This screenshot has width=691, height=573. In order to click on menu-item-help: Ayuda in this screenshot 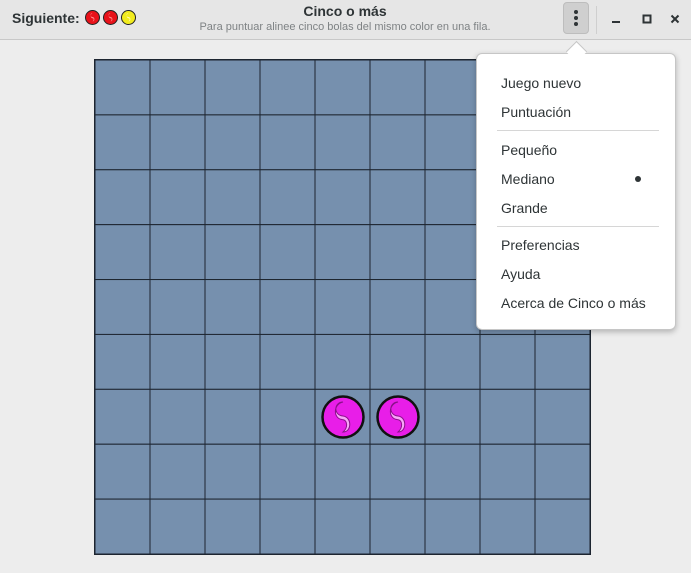, I will do `click(576, 274)`.